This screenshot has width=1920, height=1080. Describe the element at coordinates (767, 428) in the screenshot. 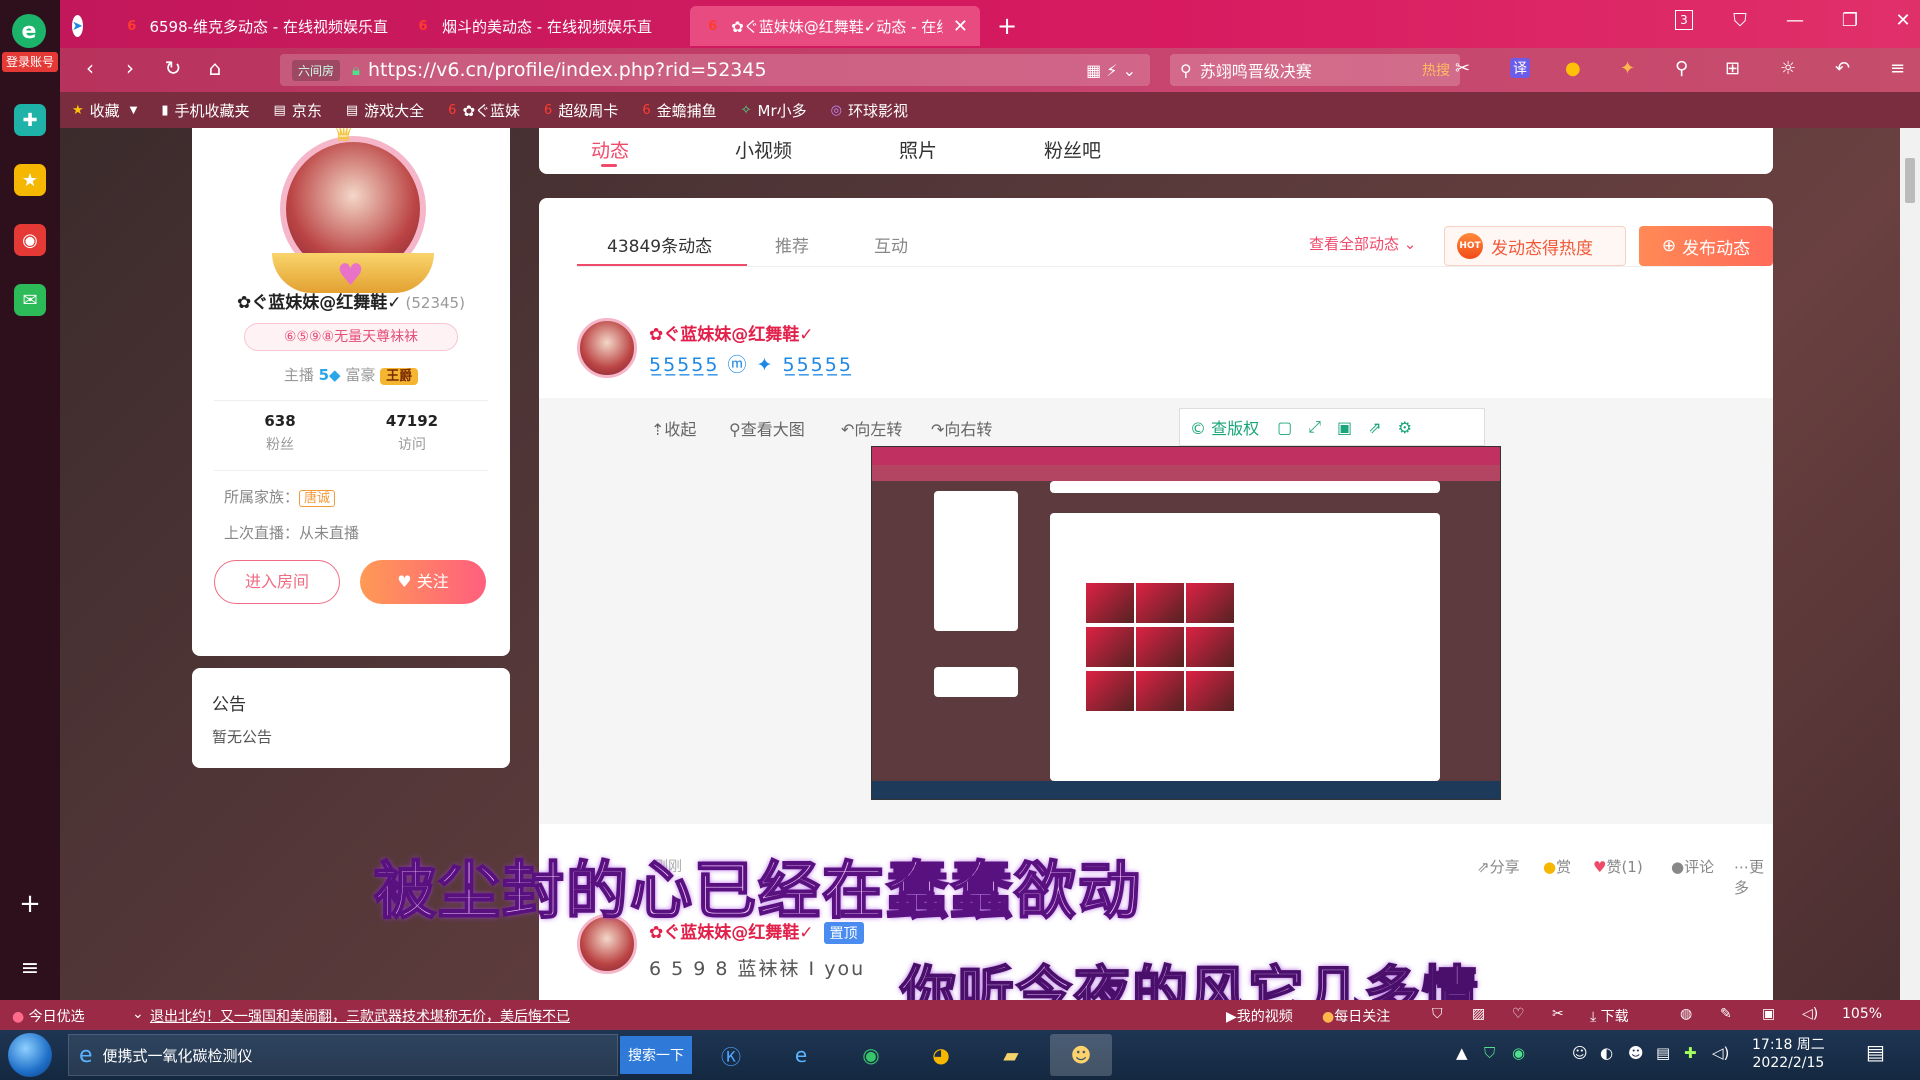

I see `view-large-button: ⚲查看大图` at that location.